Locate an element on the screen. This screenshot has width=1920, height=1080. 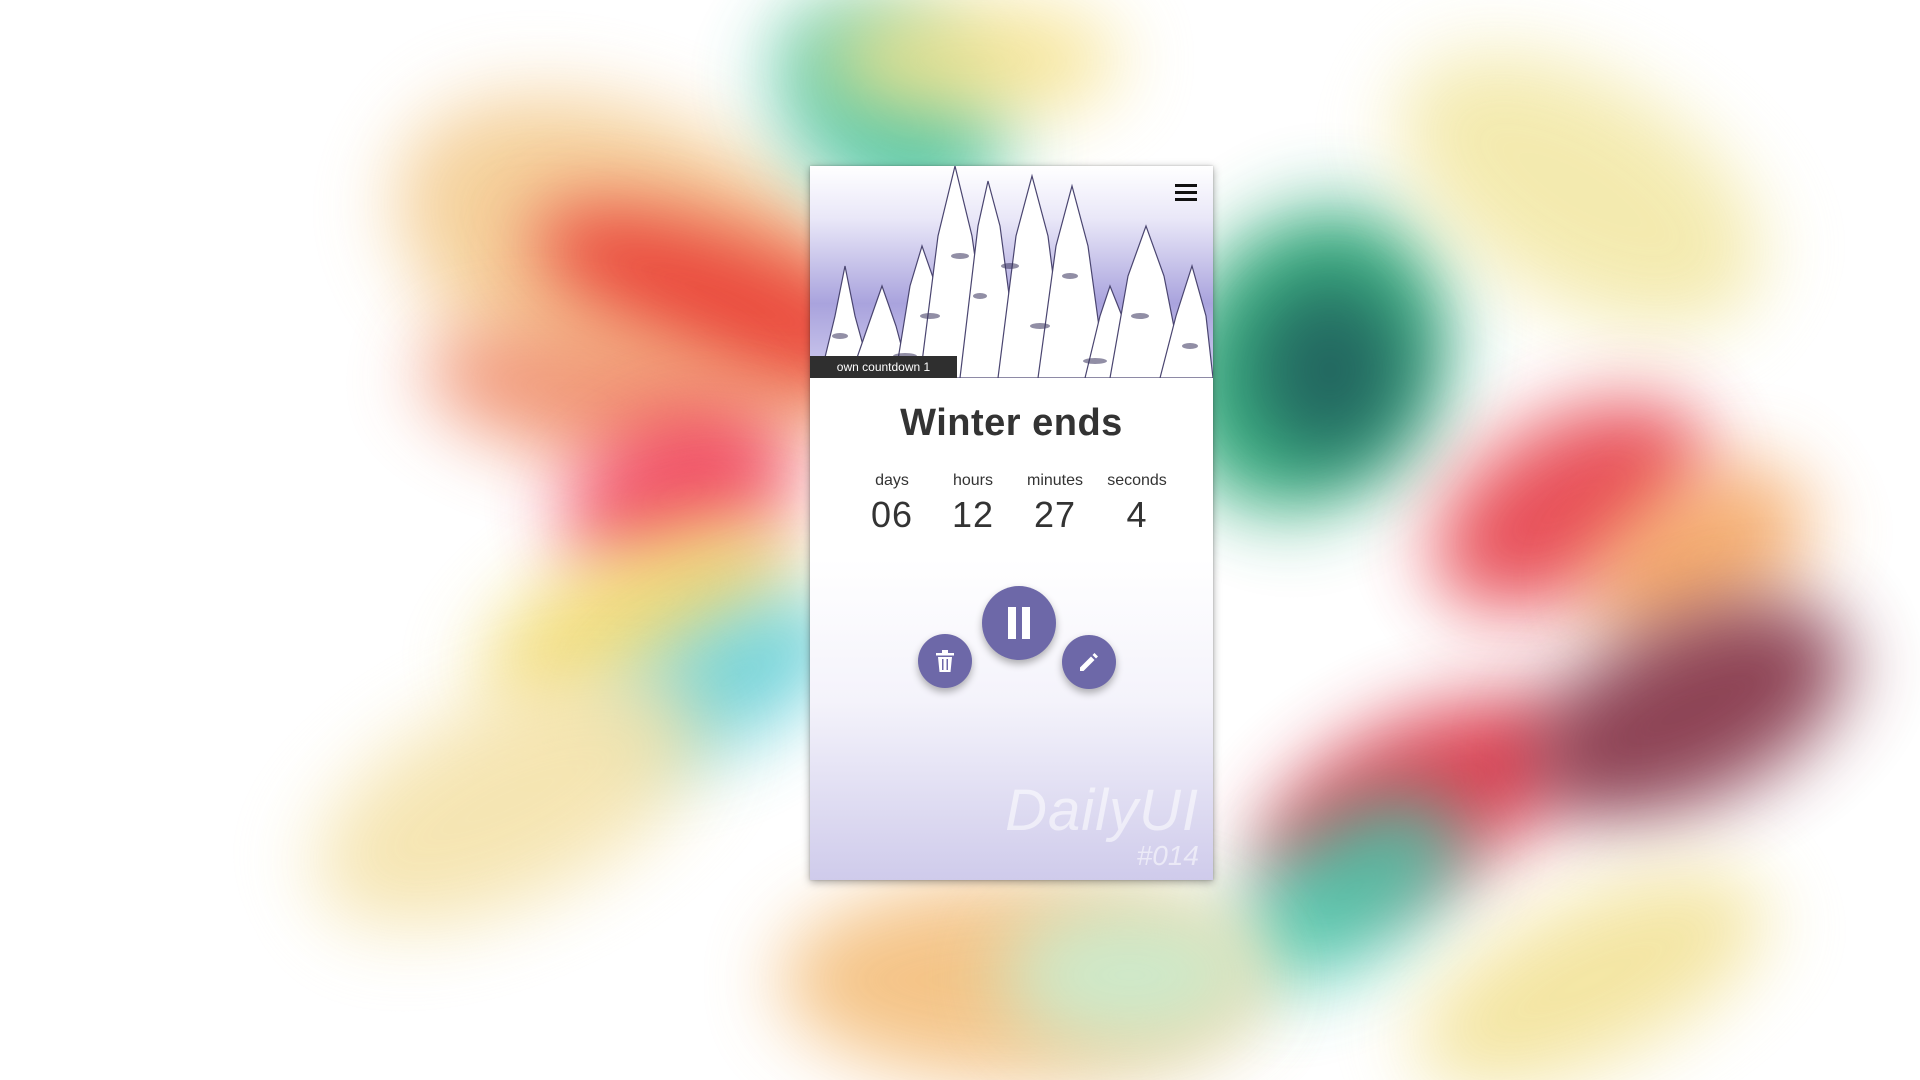
timer-hours: hours 12 is located at coordinates (973, 504).